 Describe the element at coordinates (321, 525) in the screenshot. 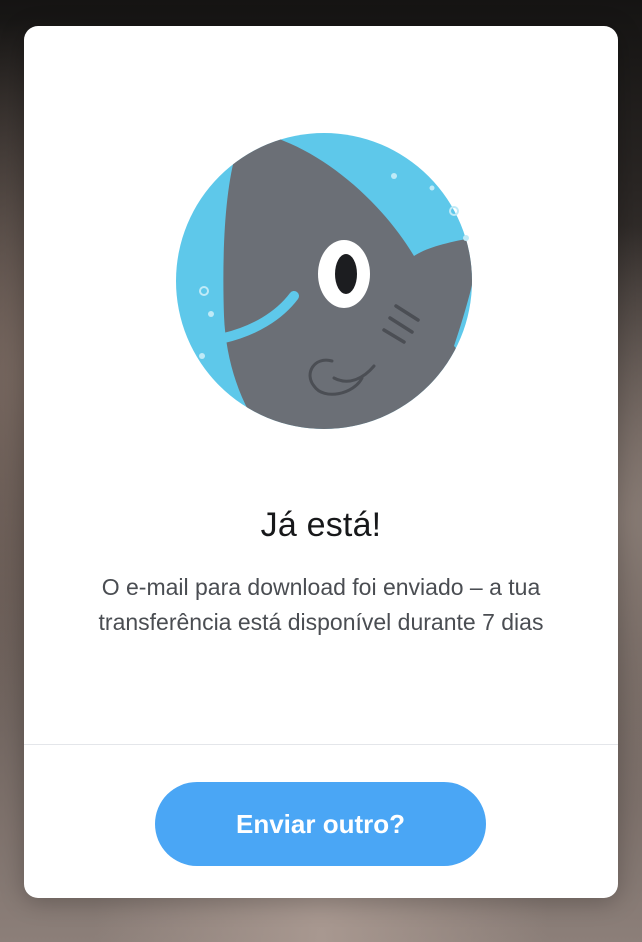

I see `dialog-title: Já está!` at that location.